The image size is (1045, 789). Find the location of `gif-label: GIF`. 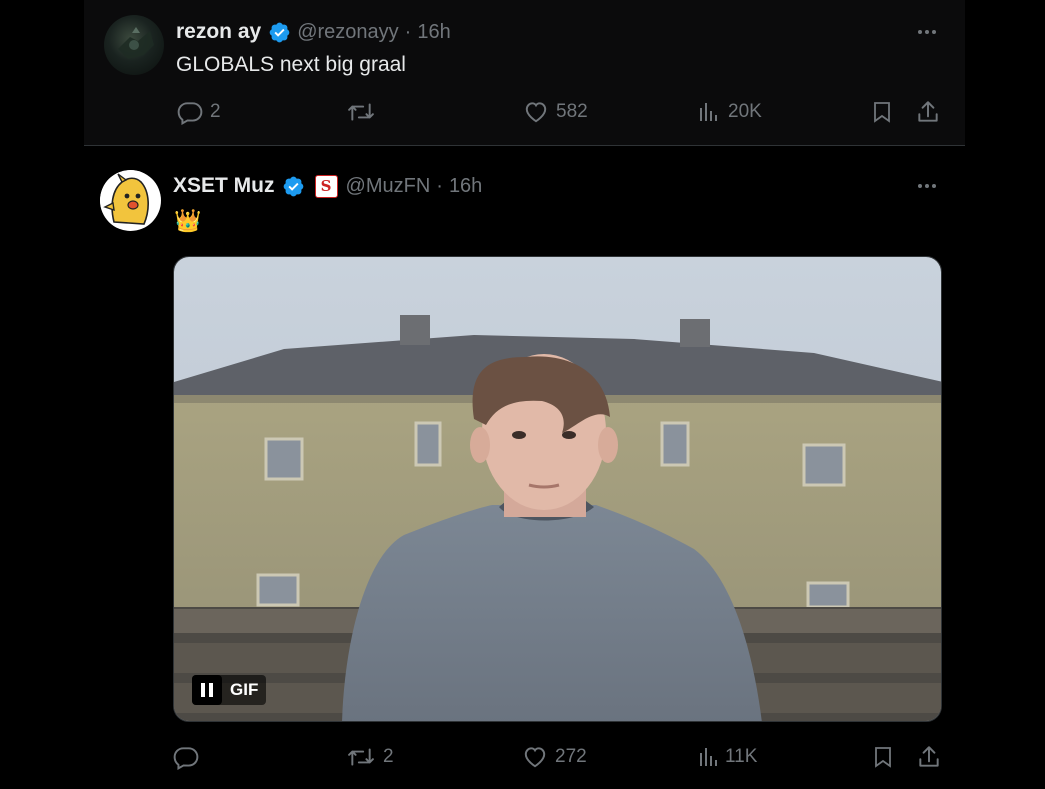

gif-label: GIF is located at coordinates (244, 689).